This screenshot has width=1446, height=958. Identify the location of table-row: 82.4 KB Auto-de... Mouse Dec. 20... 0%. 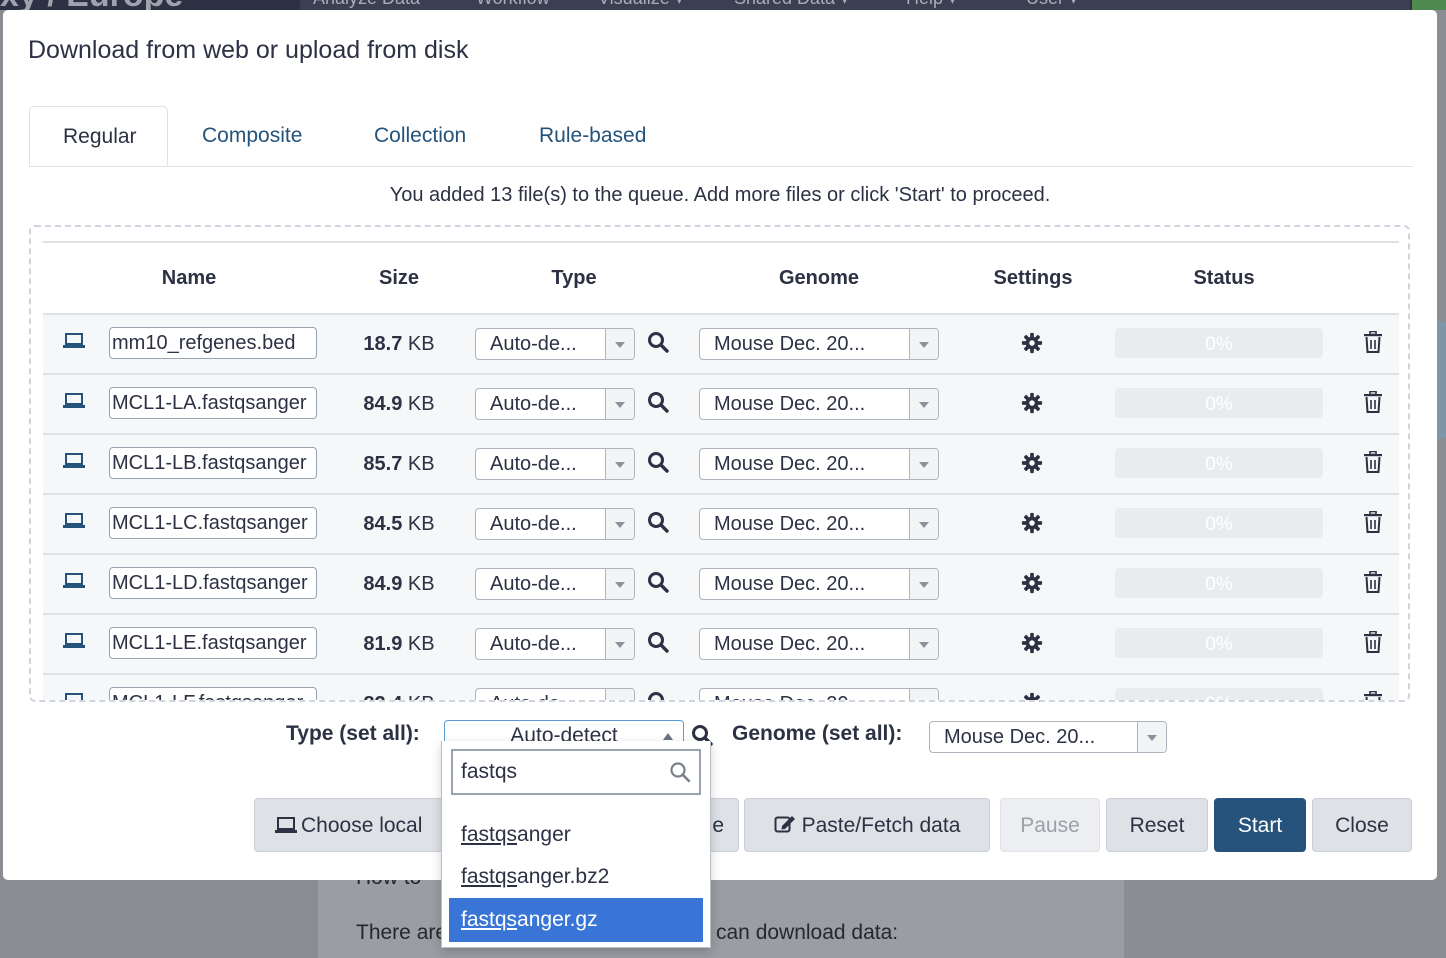
(721, 688).